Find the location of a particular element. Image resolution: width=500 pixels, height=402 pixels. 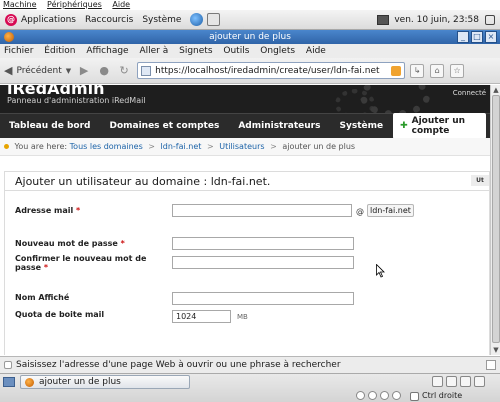

vm-menu-help: Aide is located at coordinates (121, 4).